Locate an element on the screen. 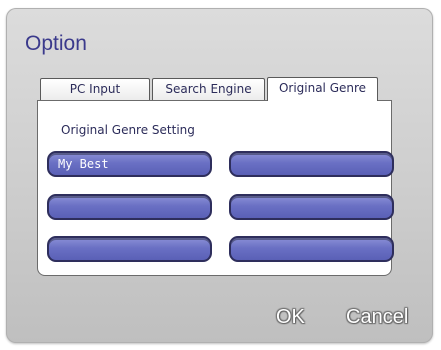 This screenshot has height=350, width=441. genre-slot-1: My Best is located at coordinates (129, 164).